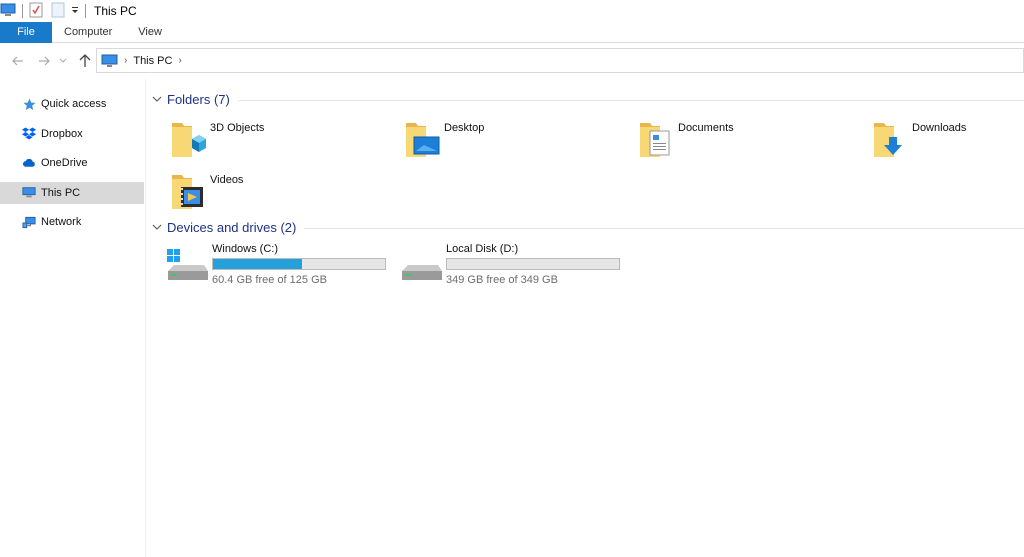  What do you see at coordinates (517, 140) in the screenshot?
I see `folder-desktop: Desktop` at bounding box center [517, 140].